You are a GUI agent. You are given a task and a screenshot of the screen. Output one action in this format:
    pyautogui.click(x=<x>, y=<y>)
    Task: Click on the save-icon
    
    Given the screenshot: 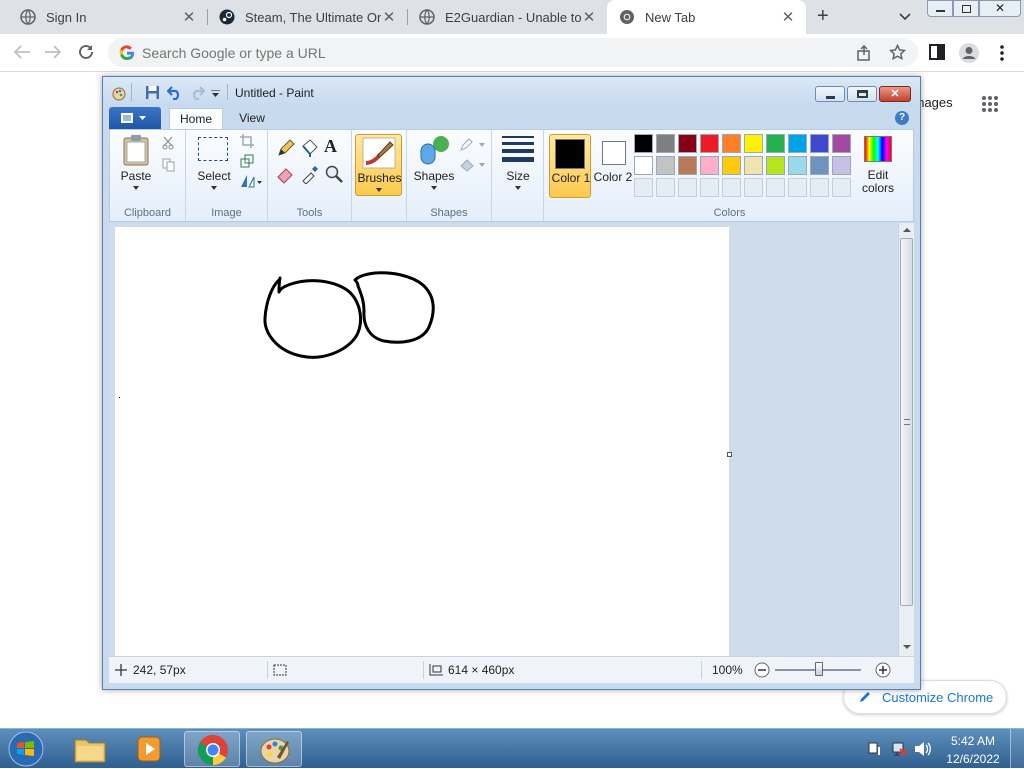 What is the action you would take?
    pyautogui.click(x=152, y=92)
    